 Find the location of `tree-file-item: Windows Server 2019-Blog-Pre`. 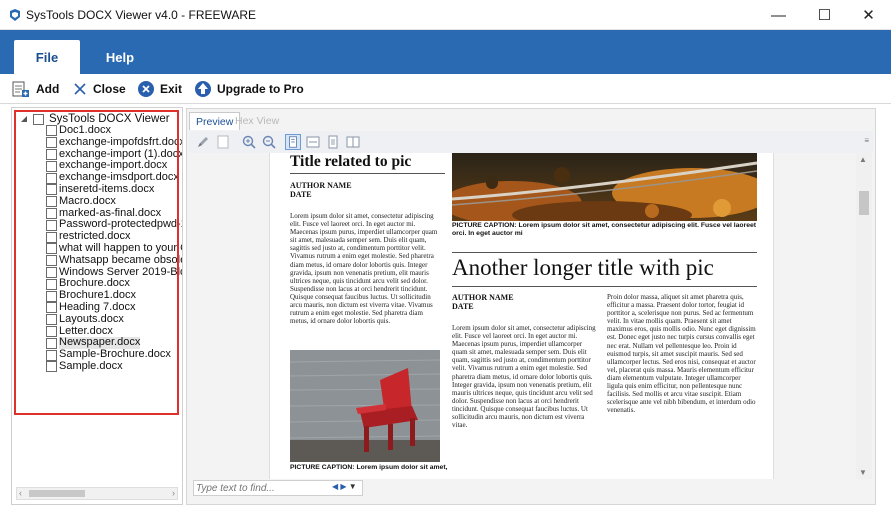

tree-file-item: Windows Server 2019-Blog-Pre is located at coordinates (114, 273).